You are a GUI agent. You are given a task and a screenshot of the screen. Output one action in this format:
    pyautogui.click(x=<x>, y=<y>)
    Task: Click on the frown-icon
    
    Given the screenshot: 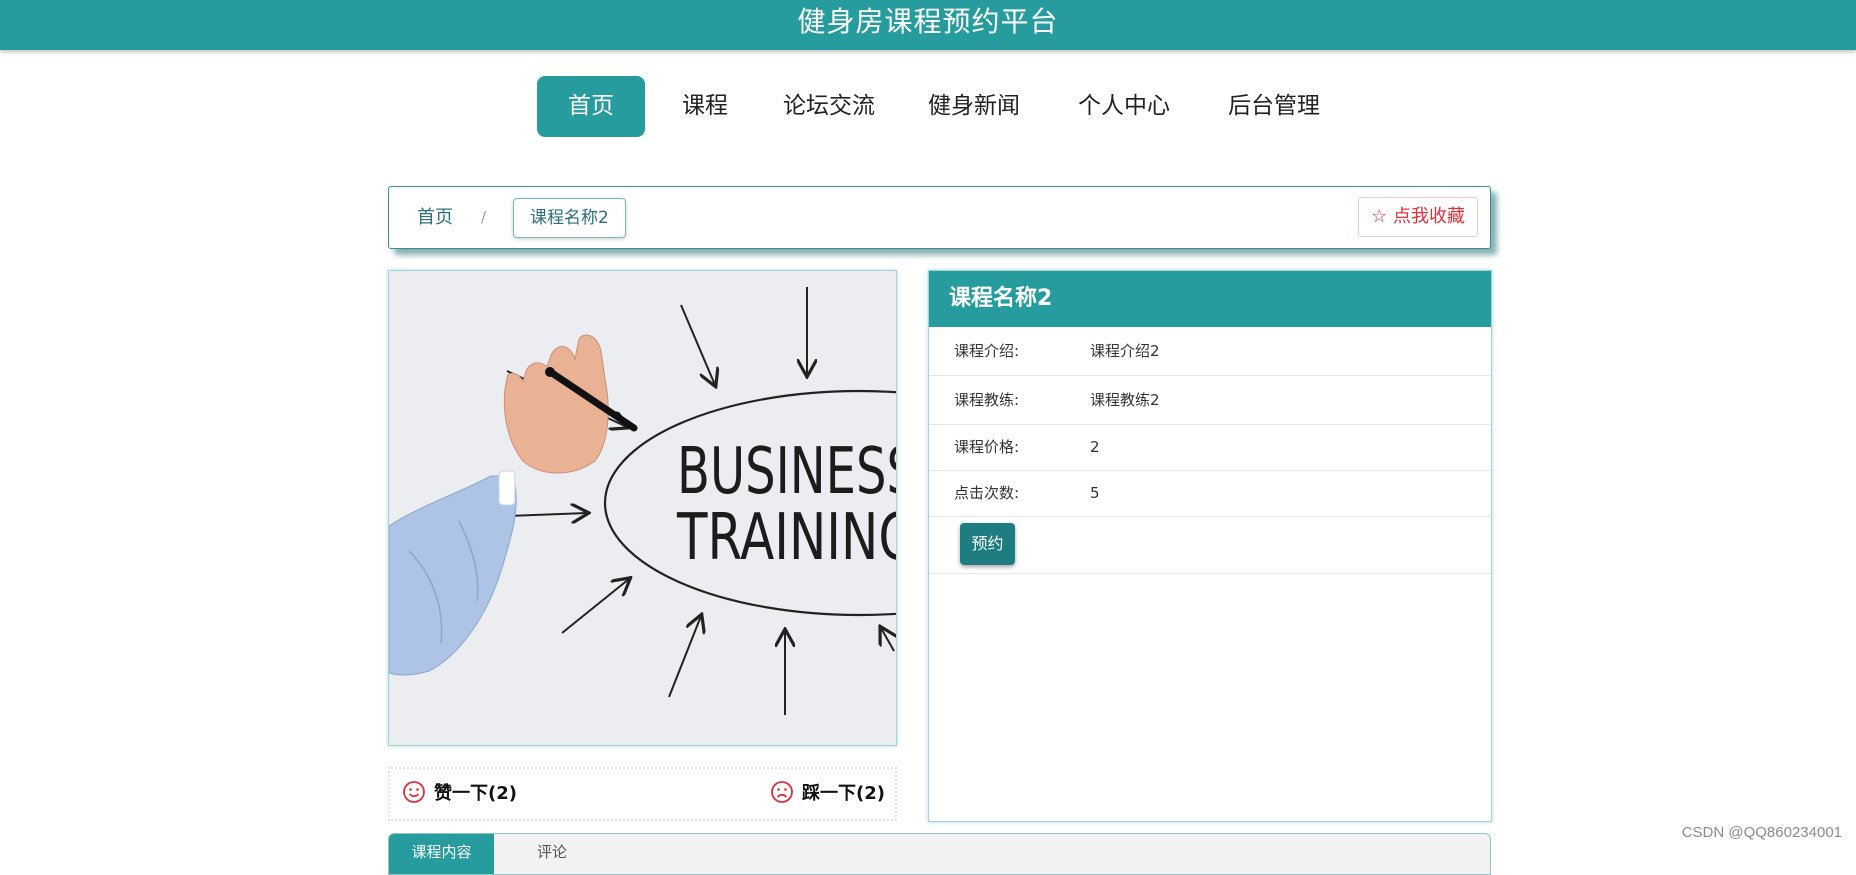 What is the action you would take?
    pyautogui.click(x=782, y=792)
    